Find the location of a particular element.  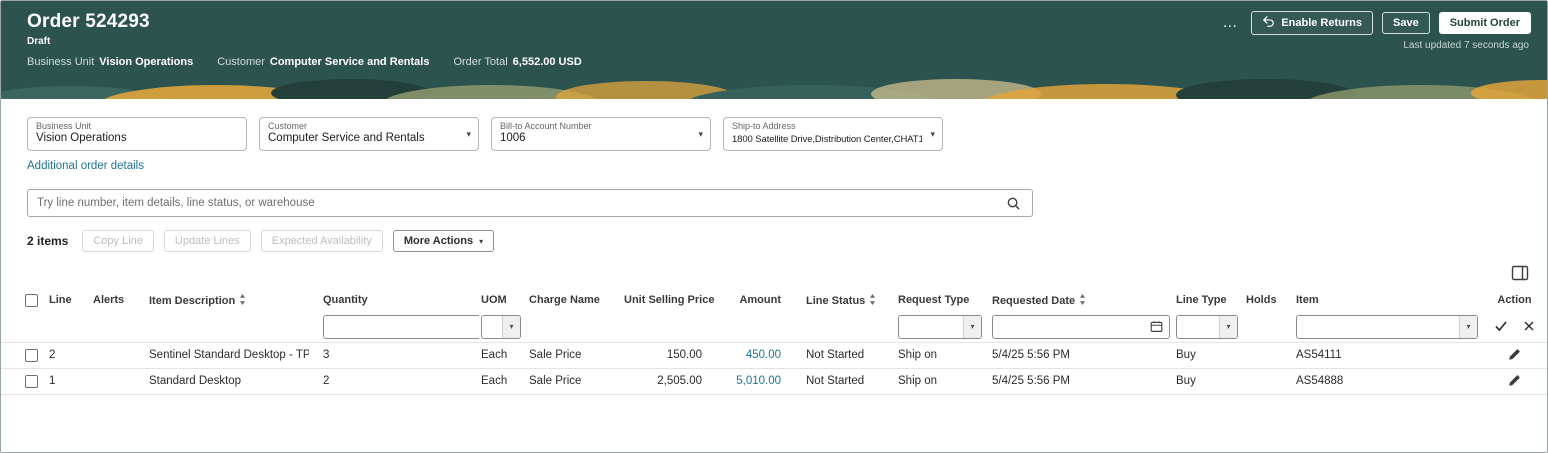

return-arrow-icon is located at coordinates (1268, 23).